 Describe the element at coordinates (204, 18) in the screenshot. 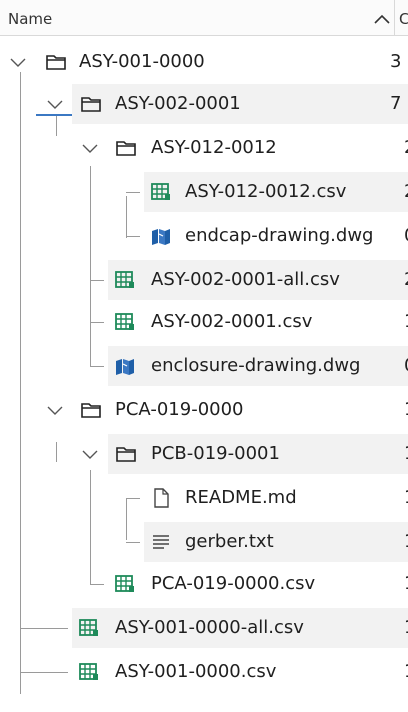

I see `column-header: Name C` at that location.